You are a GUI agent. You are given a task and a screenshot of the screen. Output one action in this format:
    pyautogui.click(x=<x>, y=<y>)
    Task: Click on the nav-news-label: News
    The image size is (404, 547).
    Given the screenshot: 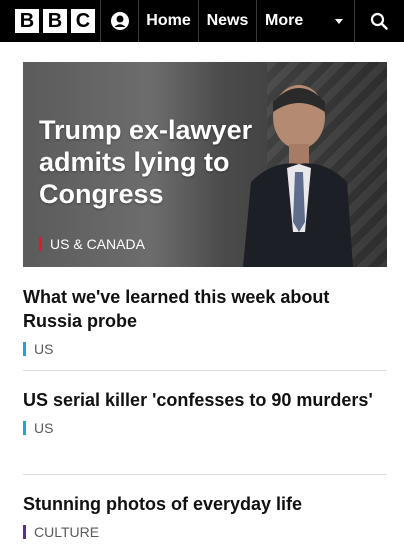 What is the action you would take?
    pyautogui.click(x=227, y=20)
    